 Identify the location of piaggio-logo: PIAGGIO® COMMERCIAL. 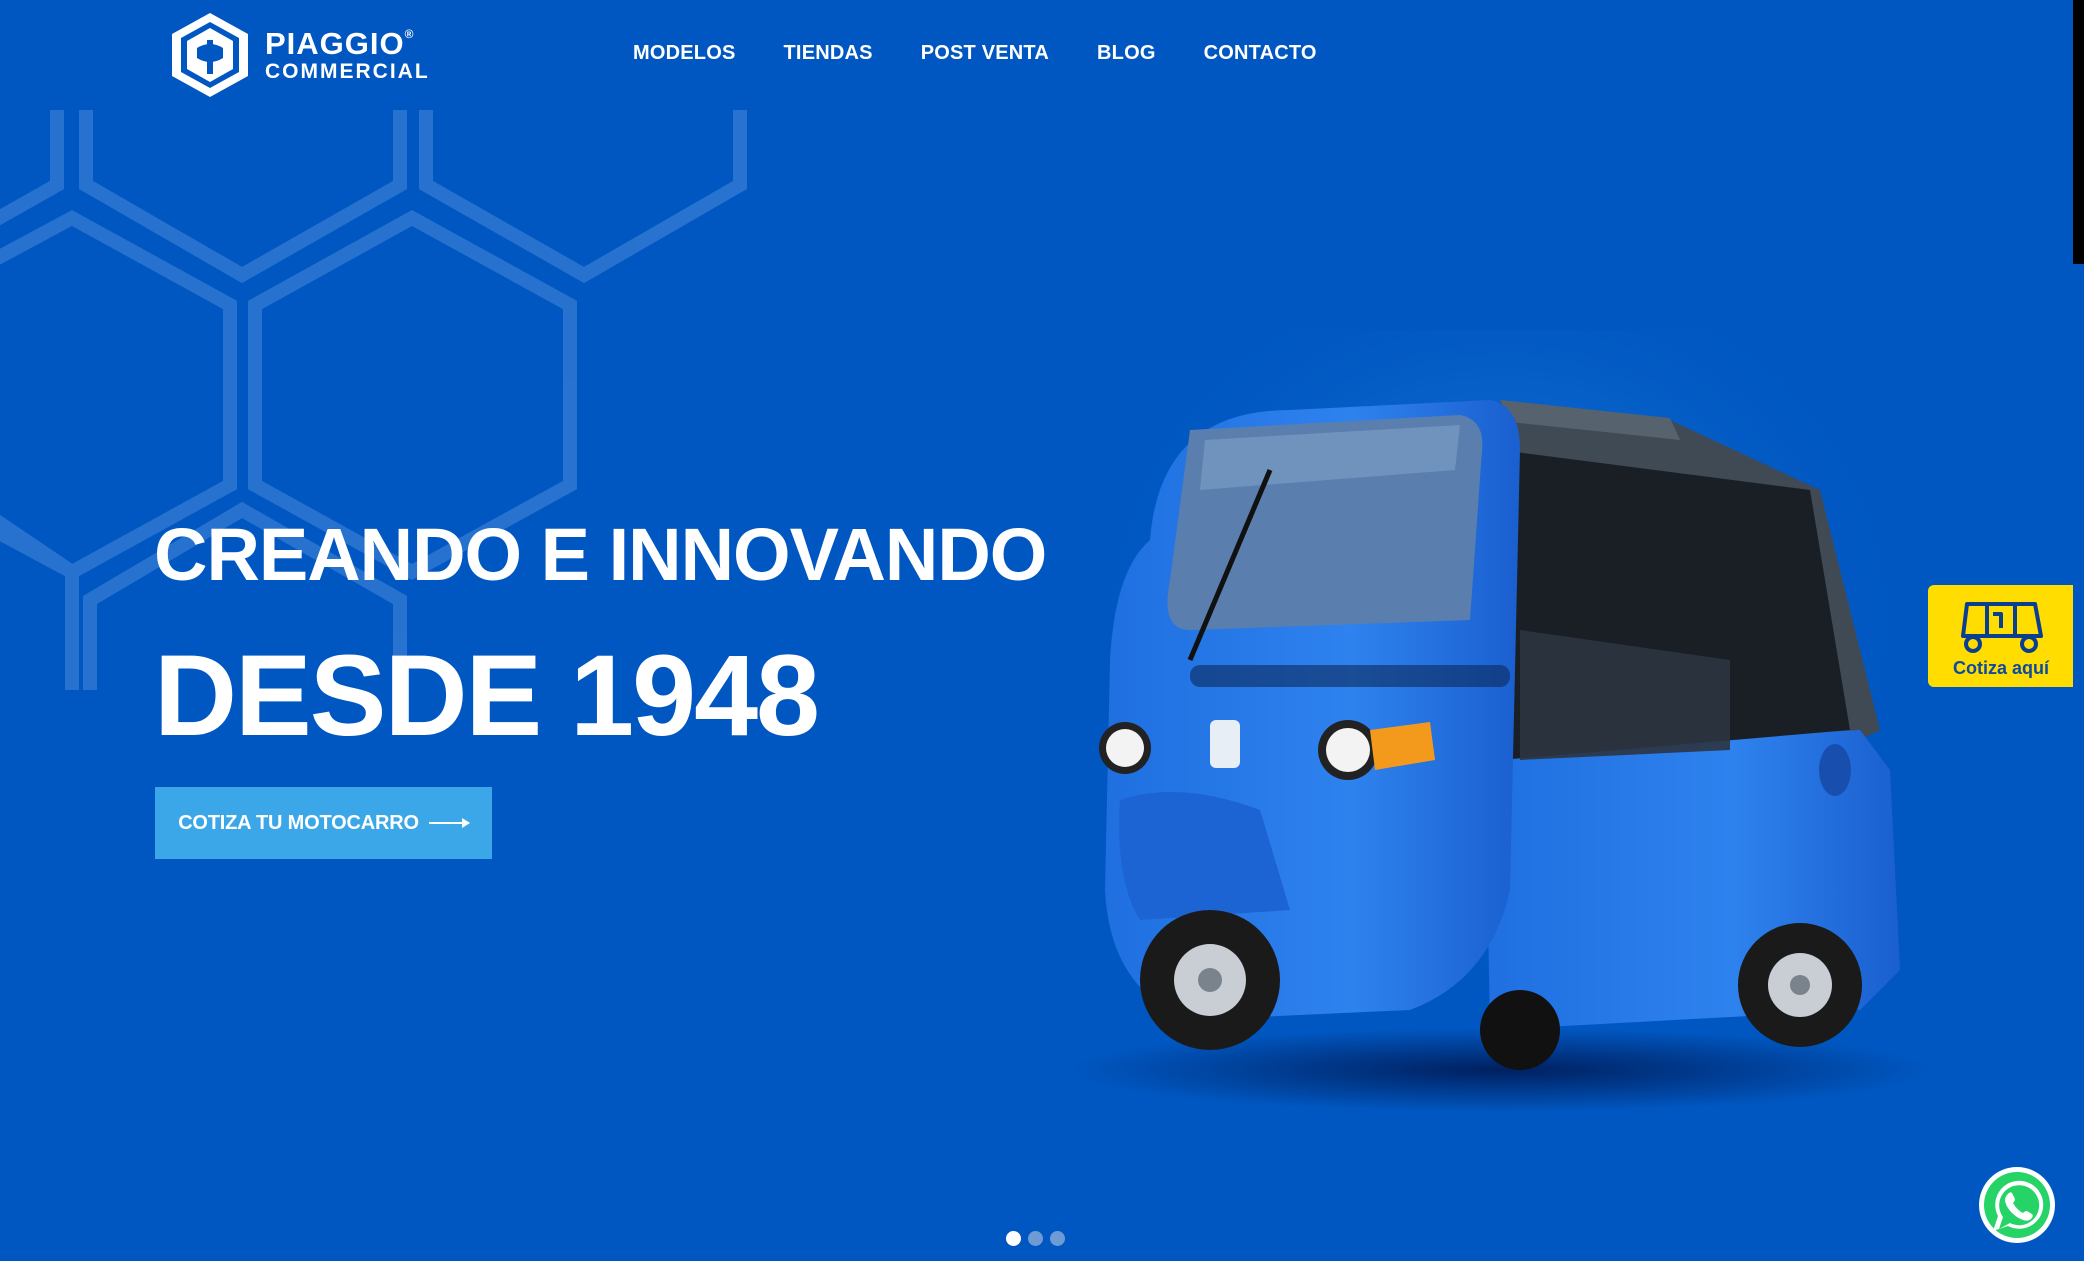
(304, 55).